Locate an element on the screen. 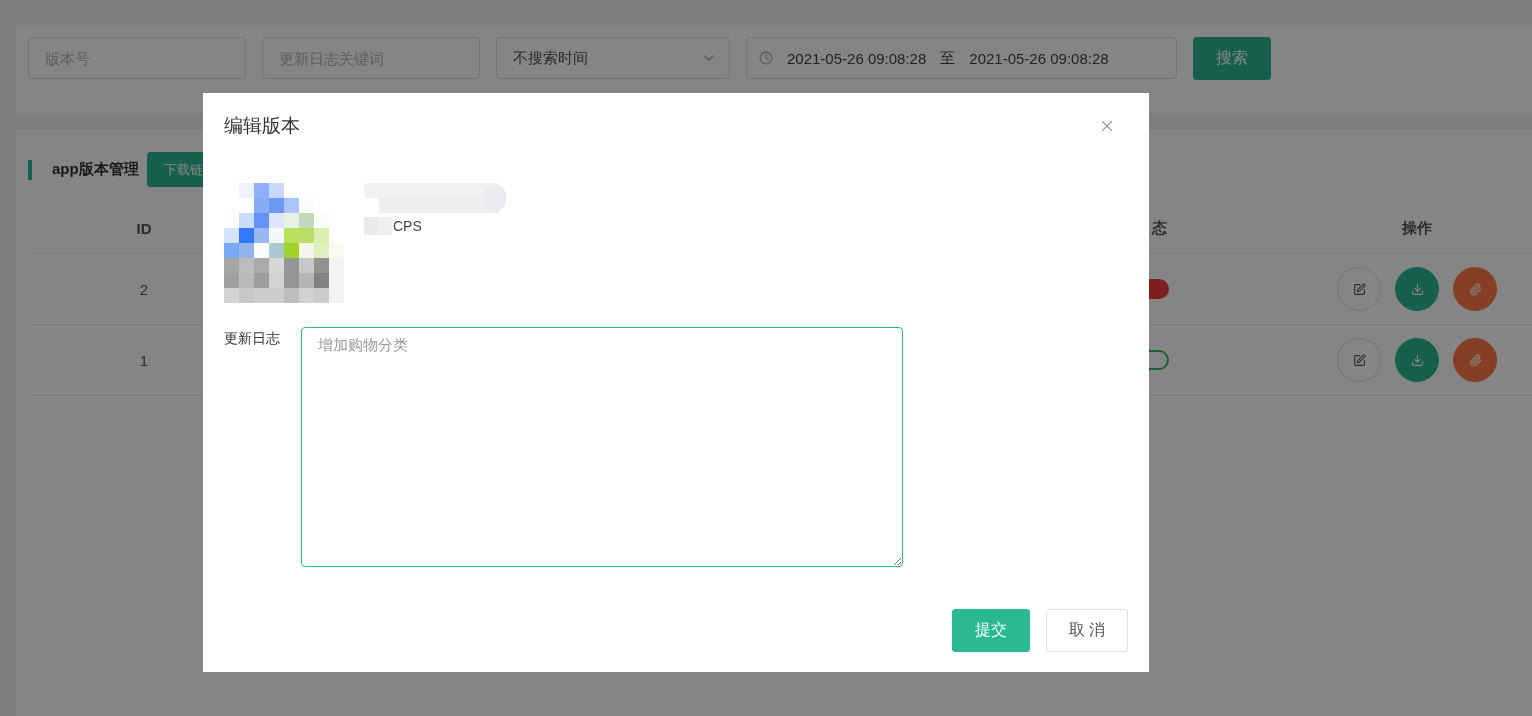 The image size is (1532, 716). changelog-field: 增加购物分类 is located at coordinates (602, 447).